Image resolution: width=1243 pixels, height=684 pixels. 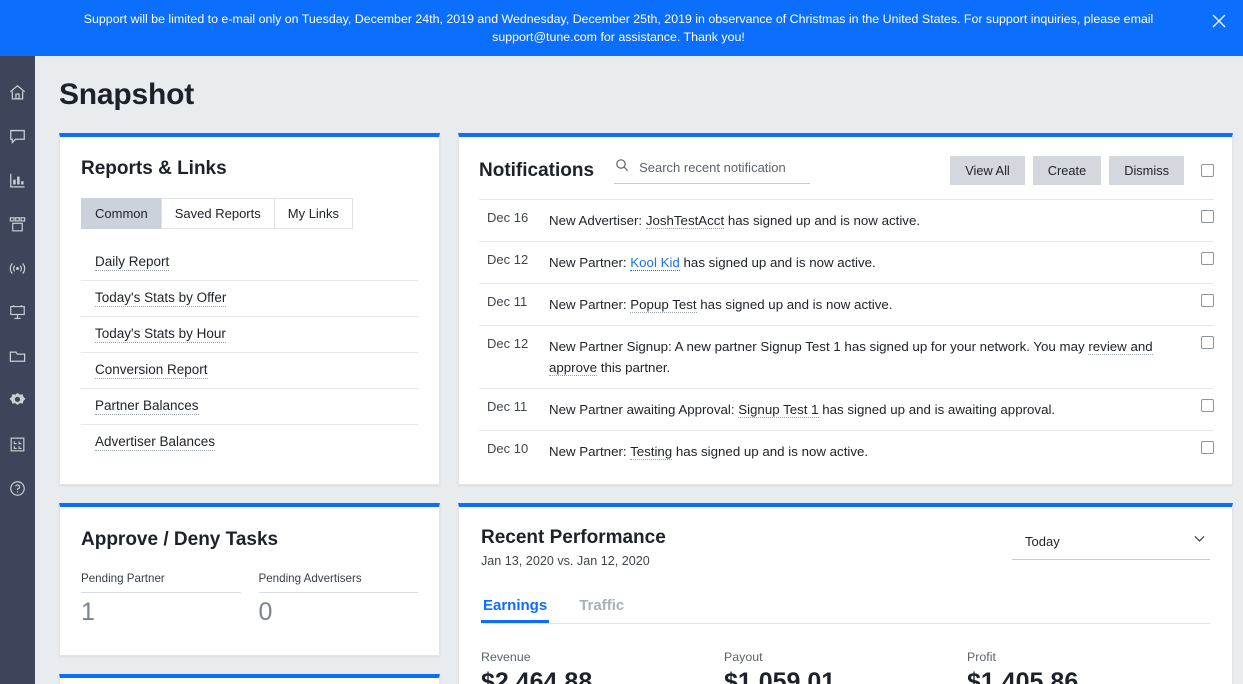 I want to click on approve-deny-title: Approve / Deny Tasks, so click(x=180, y=539).